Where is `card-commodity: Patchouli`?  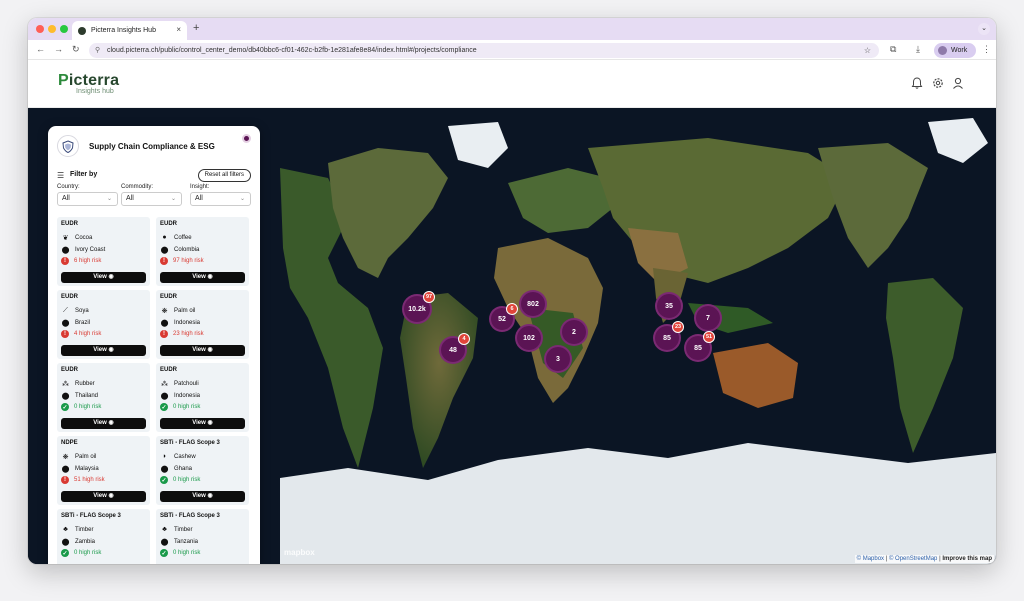 card-commodity: Patchouli is located at coordinates (186, 383).